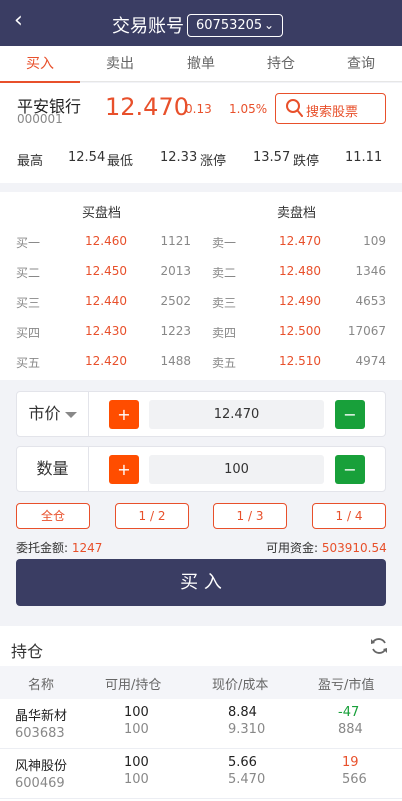 This screenshot has height=801, width=402. I want to click on position-price: 5.66, so click(242, 762).